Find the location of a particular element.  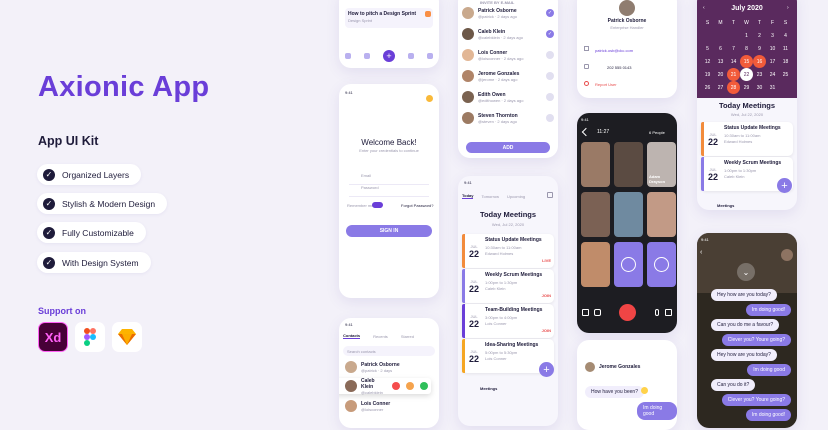

mic-icon is located at coordinates (657, 312).